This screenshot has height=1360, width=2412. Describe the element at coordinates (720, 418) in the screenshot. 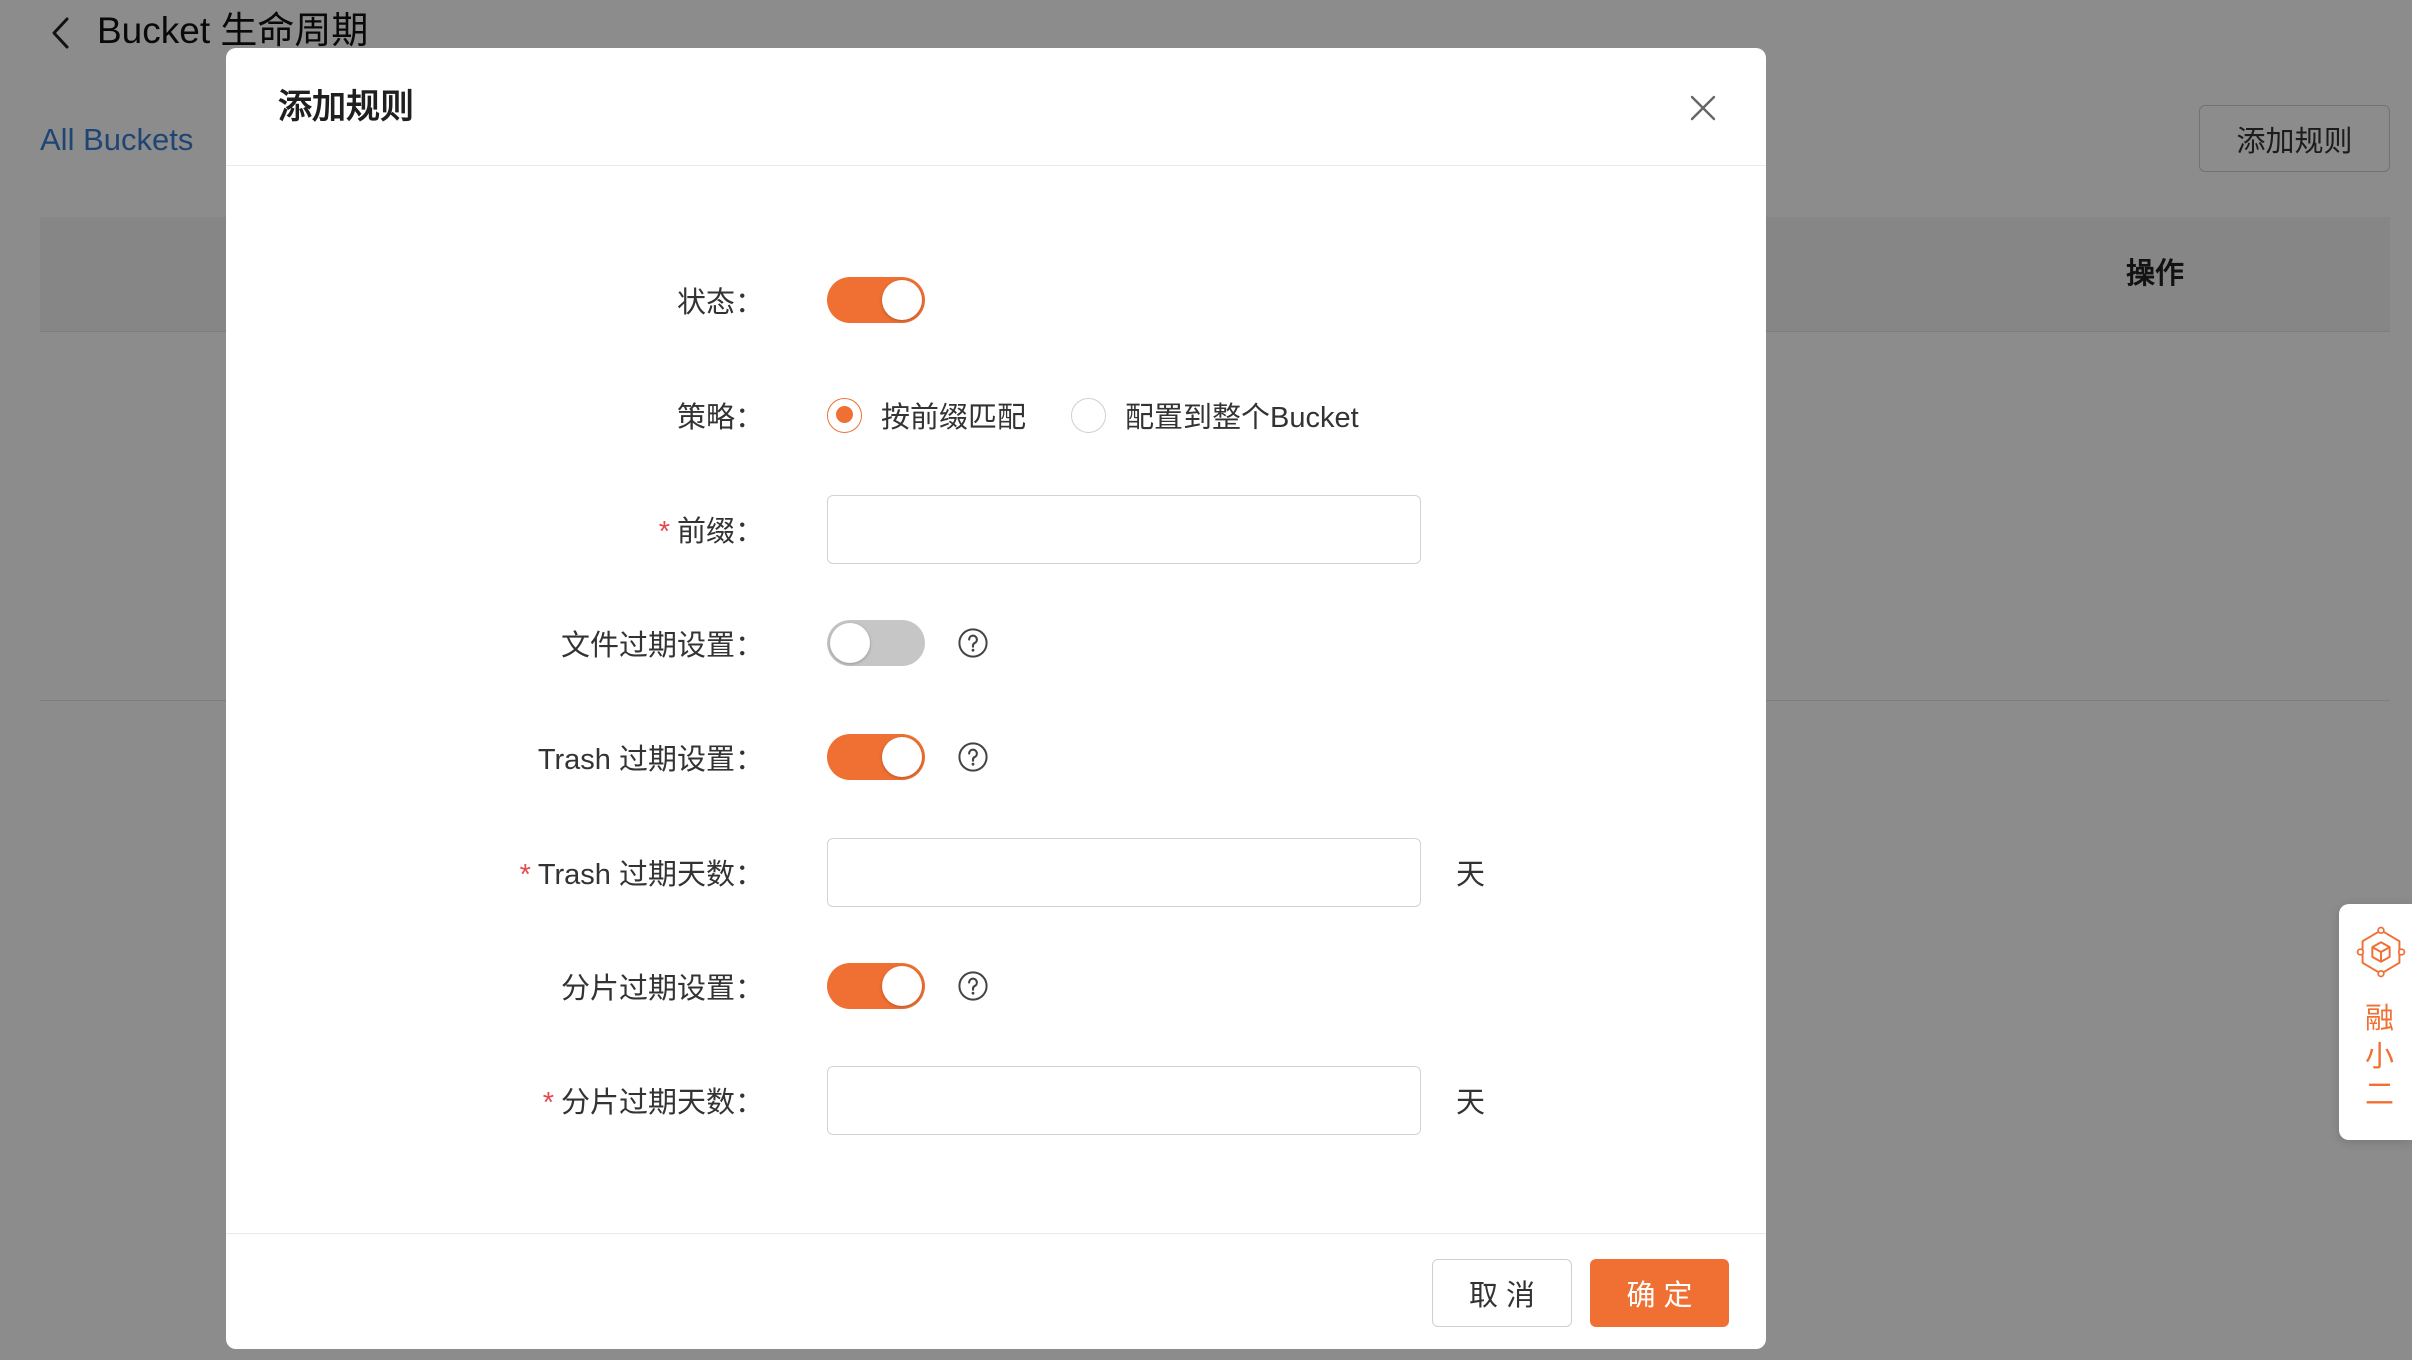

I see `strategy-label: 策略：` at that location.